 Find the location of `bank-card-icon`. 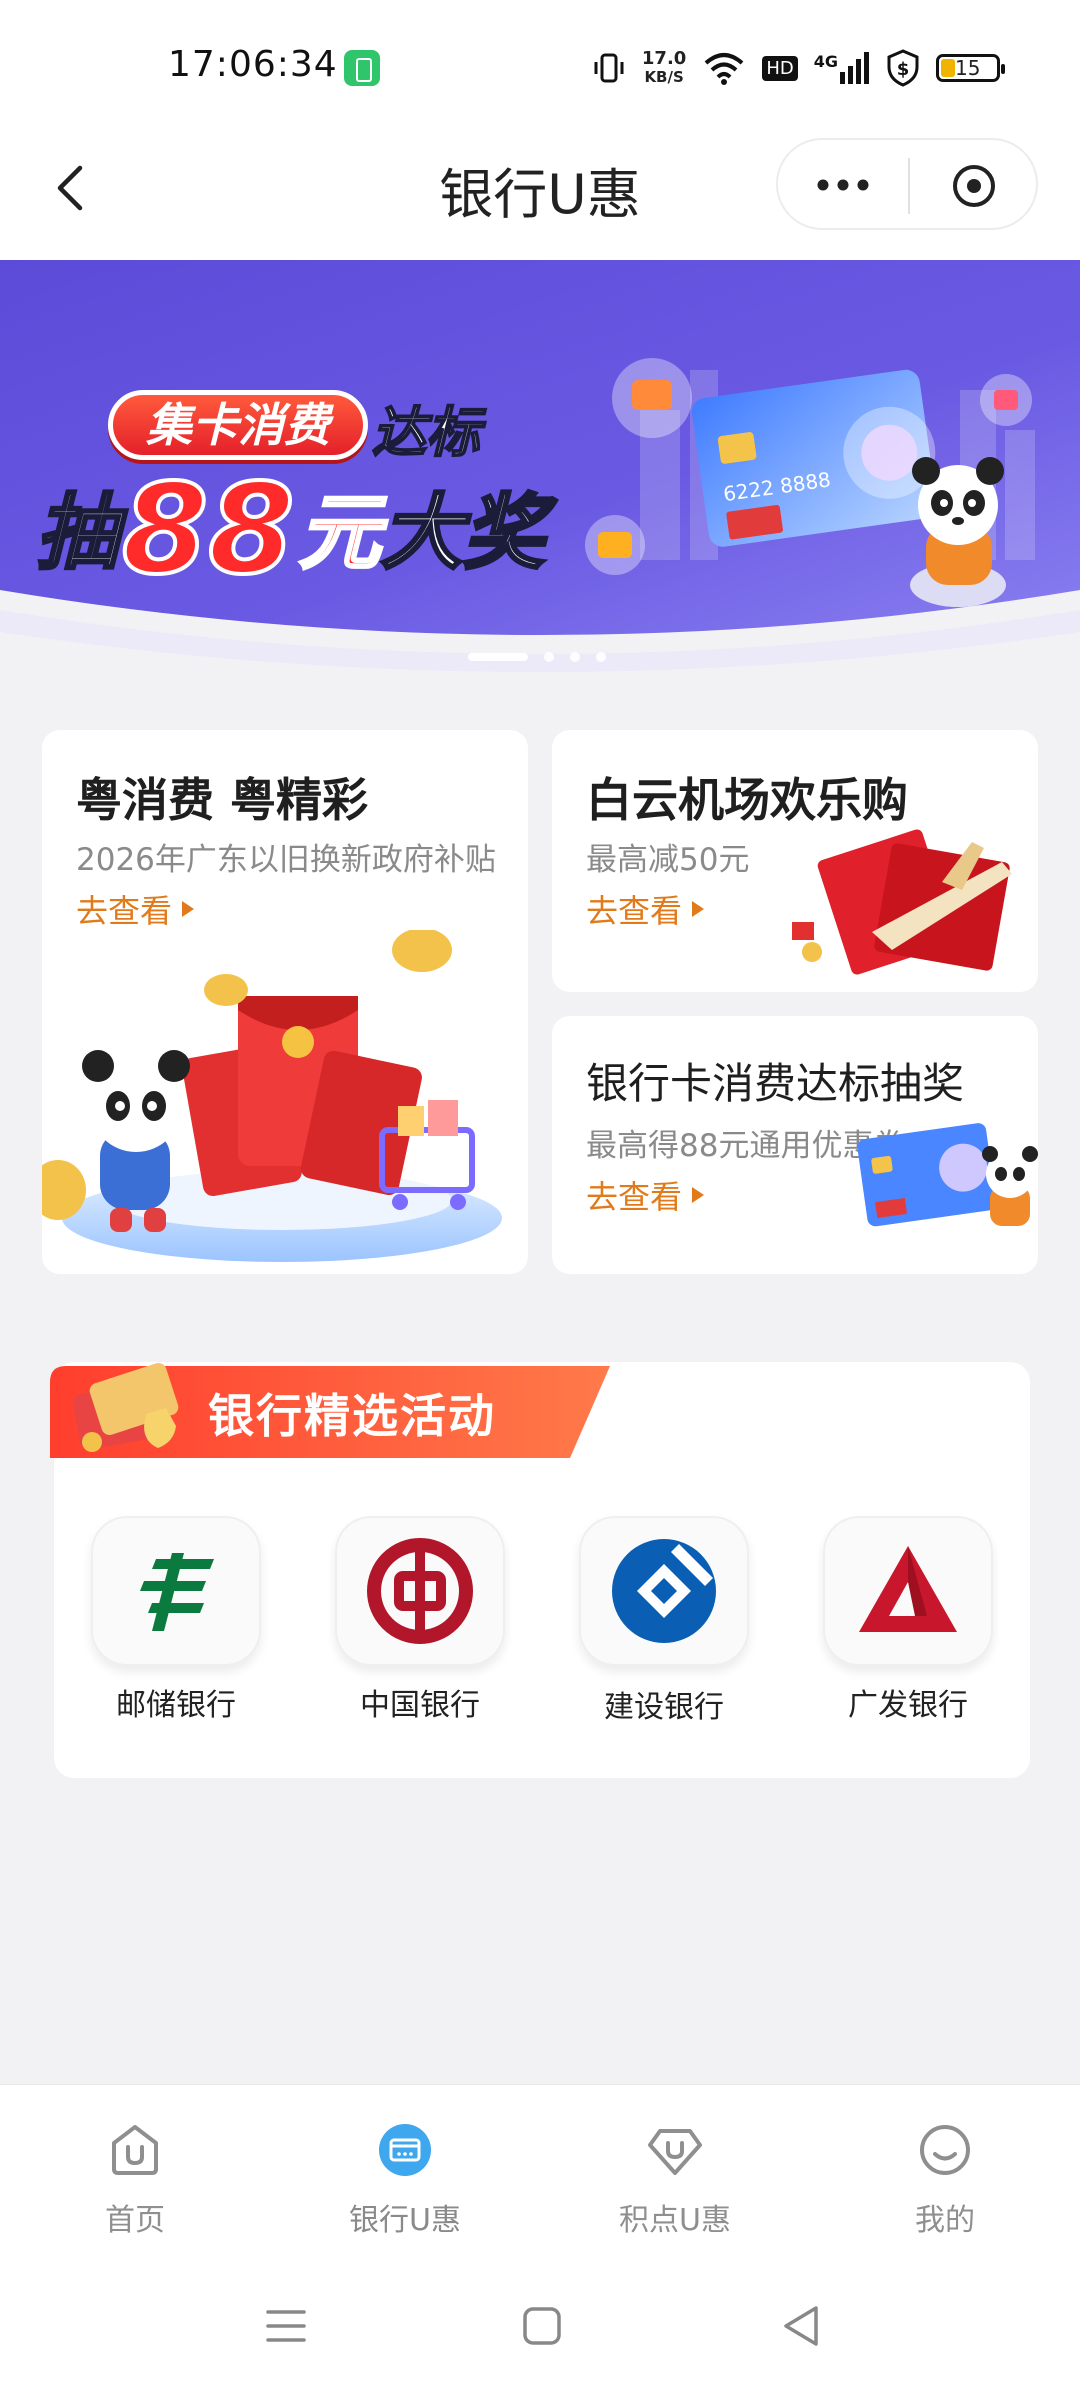

bank-card-icon is located at coordinates (405, 2150).